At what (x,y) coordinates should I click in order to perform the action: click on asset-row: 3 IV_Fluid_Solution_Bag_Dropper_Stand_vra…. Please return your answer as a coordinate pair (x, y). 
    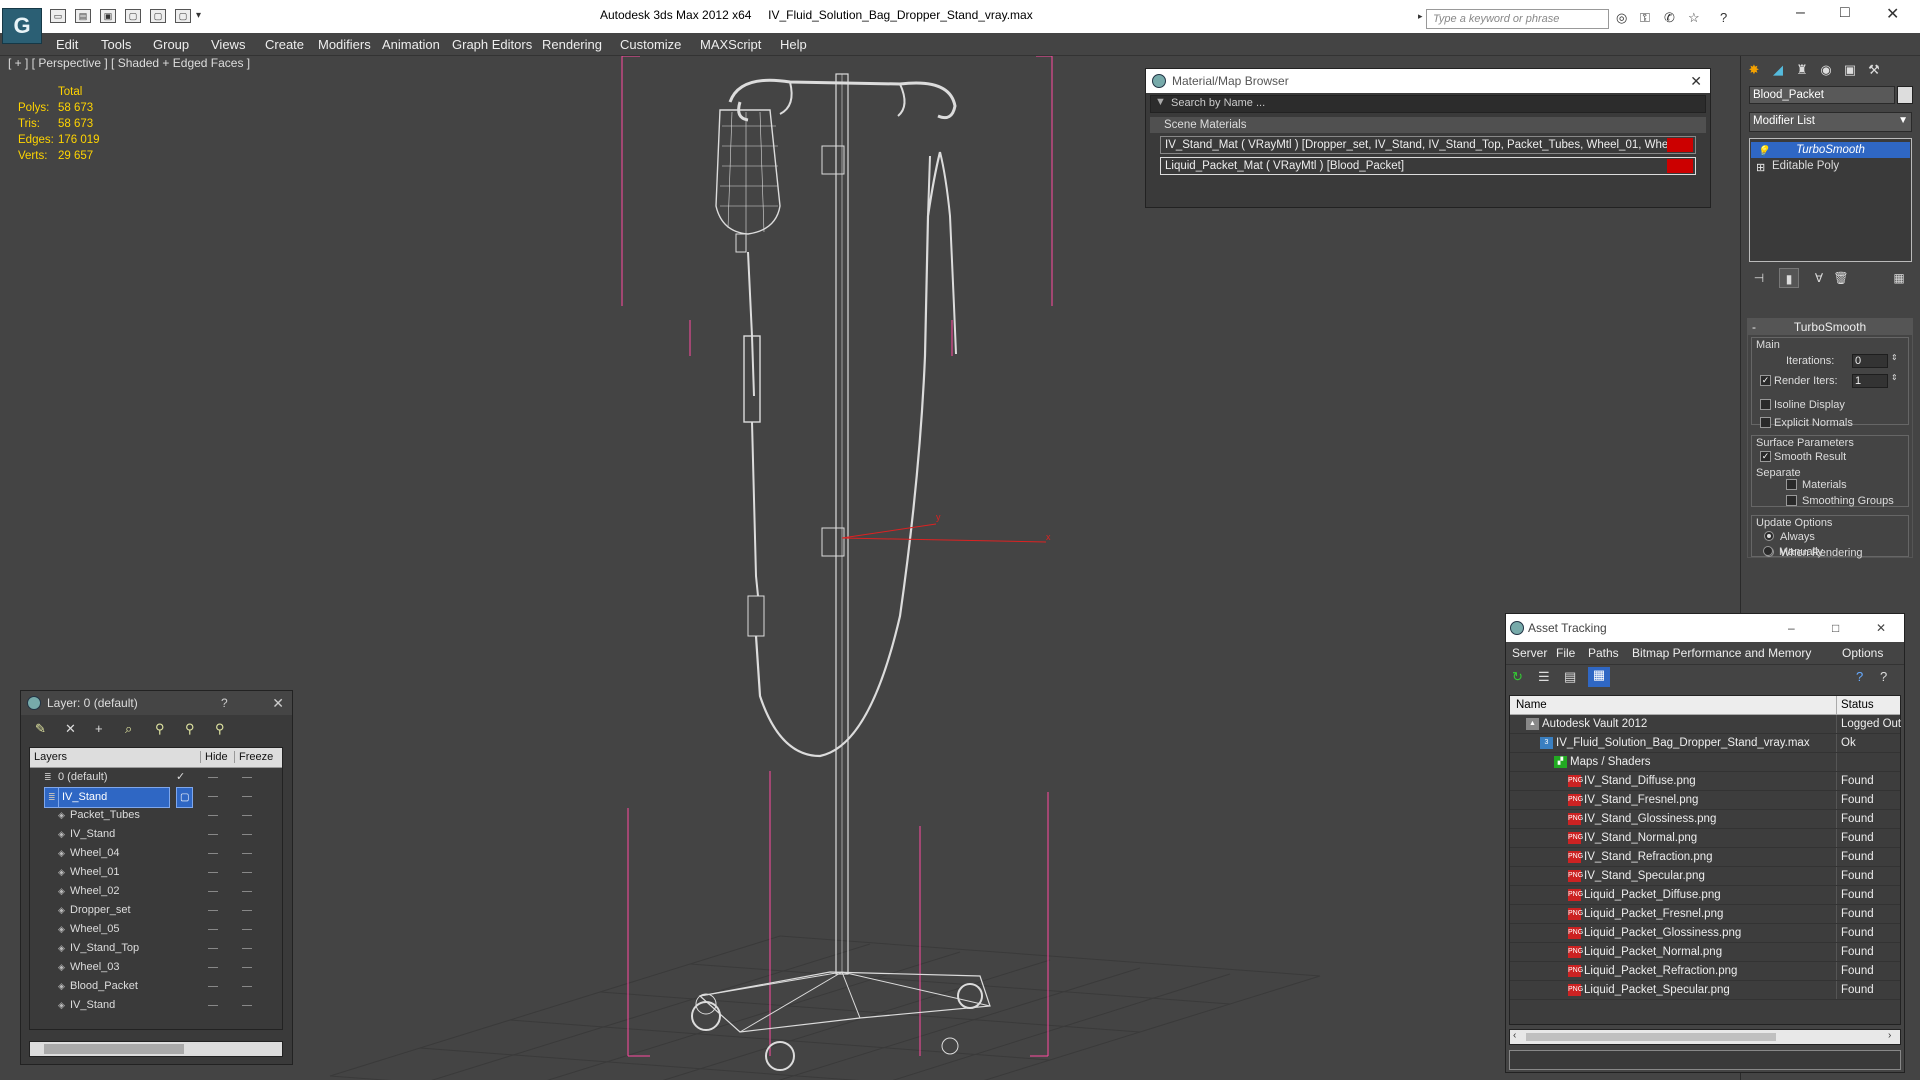
    Looking at the image, I should click on (1705, 743).